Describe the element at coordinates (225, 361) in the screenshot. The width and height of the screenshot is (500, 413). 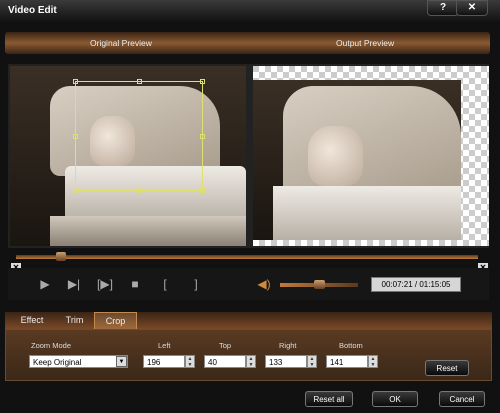
I see `top-field: 40` at that location.